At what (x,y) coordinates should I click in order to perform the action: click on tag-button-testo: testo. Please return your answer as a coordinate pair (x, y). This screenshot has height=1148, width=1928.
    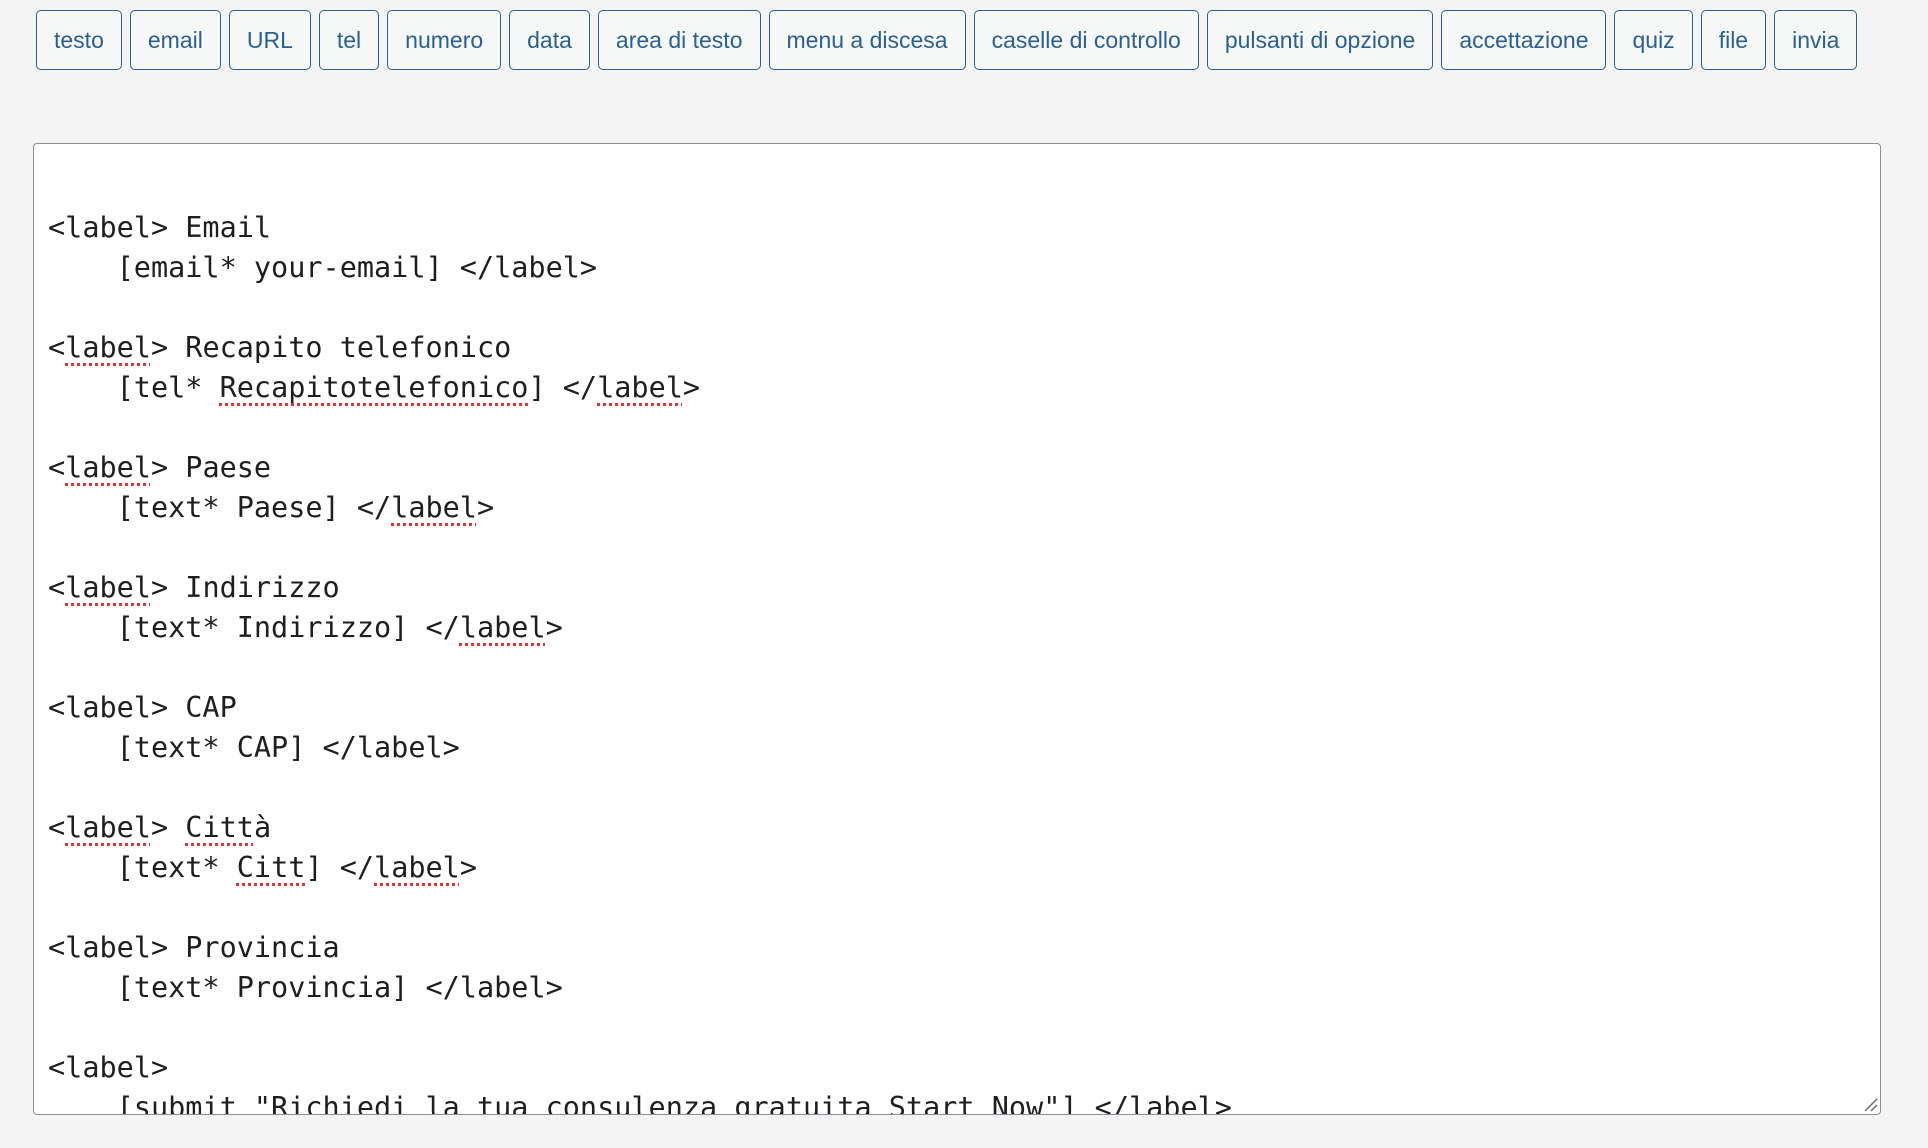
    Looking at the image, I should click on (79, 40).